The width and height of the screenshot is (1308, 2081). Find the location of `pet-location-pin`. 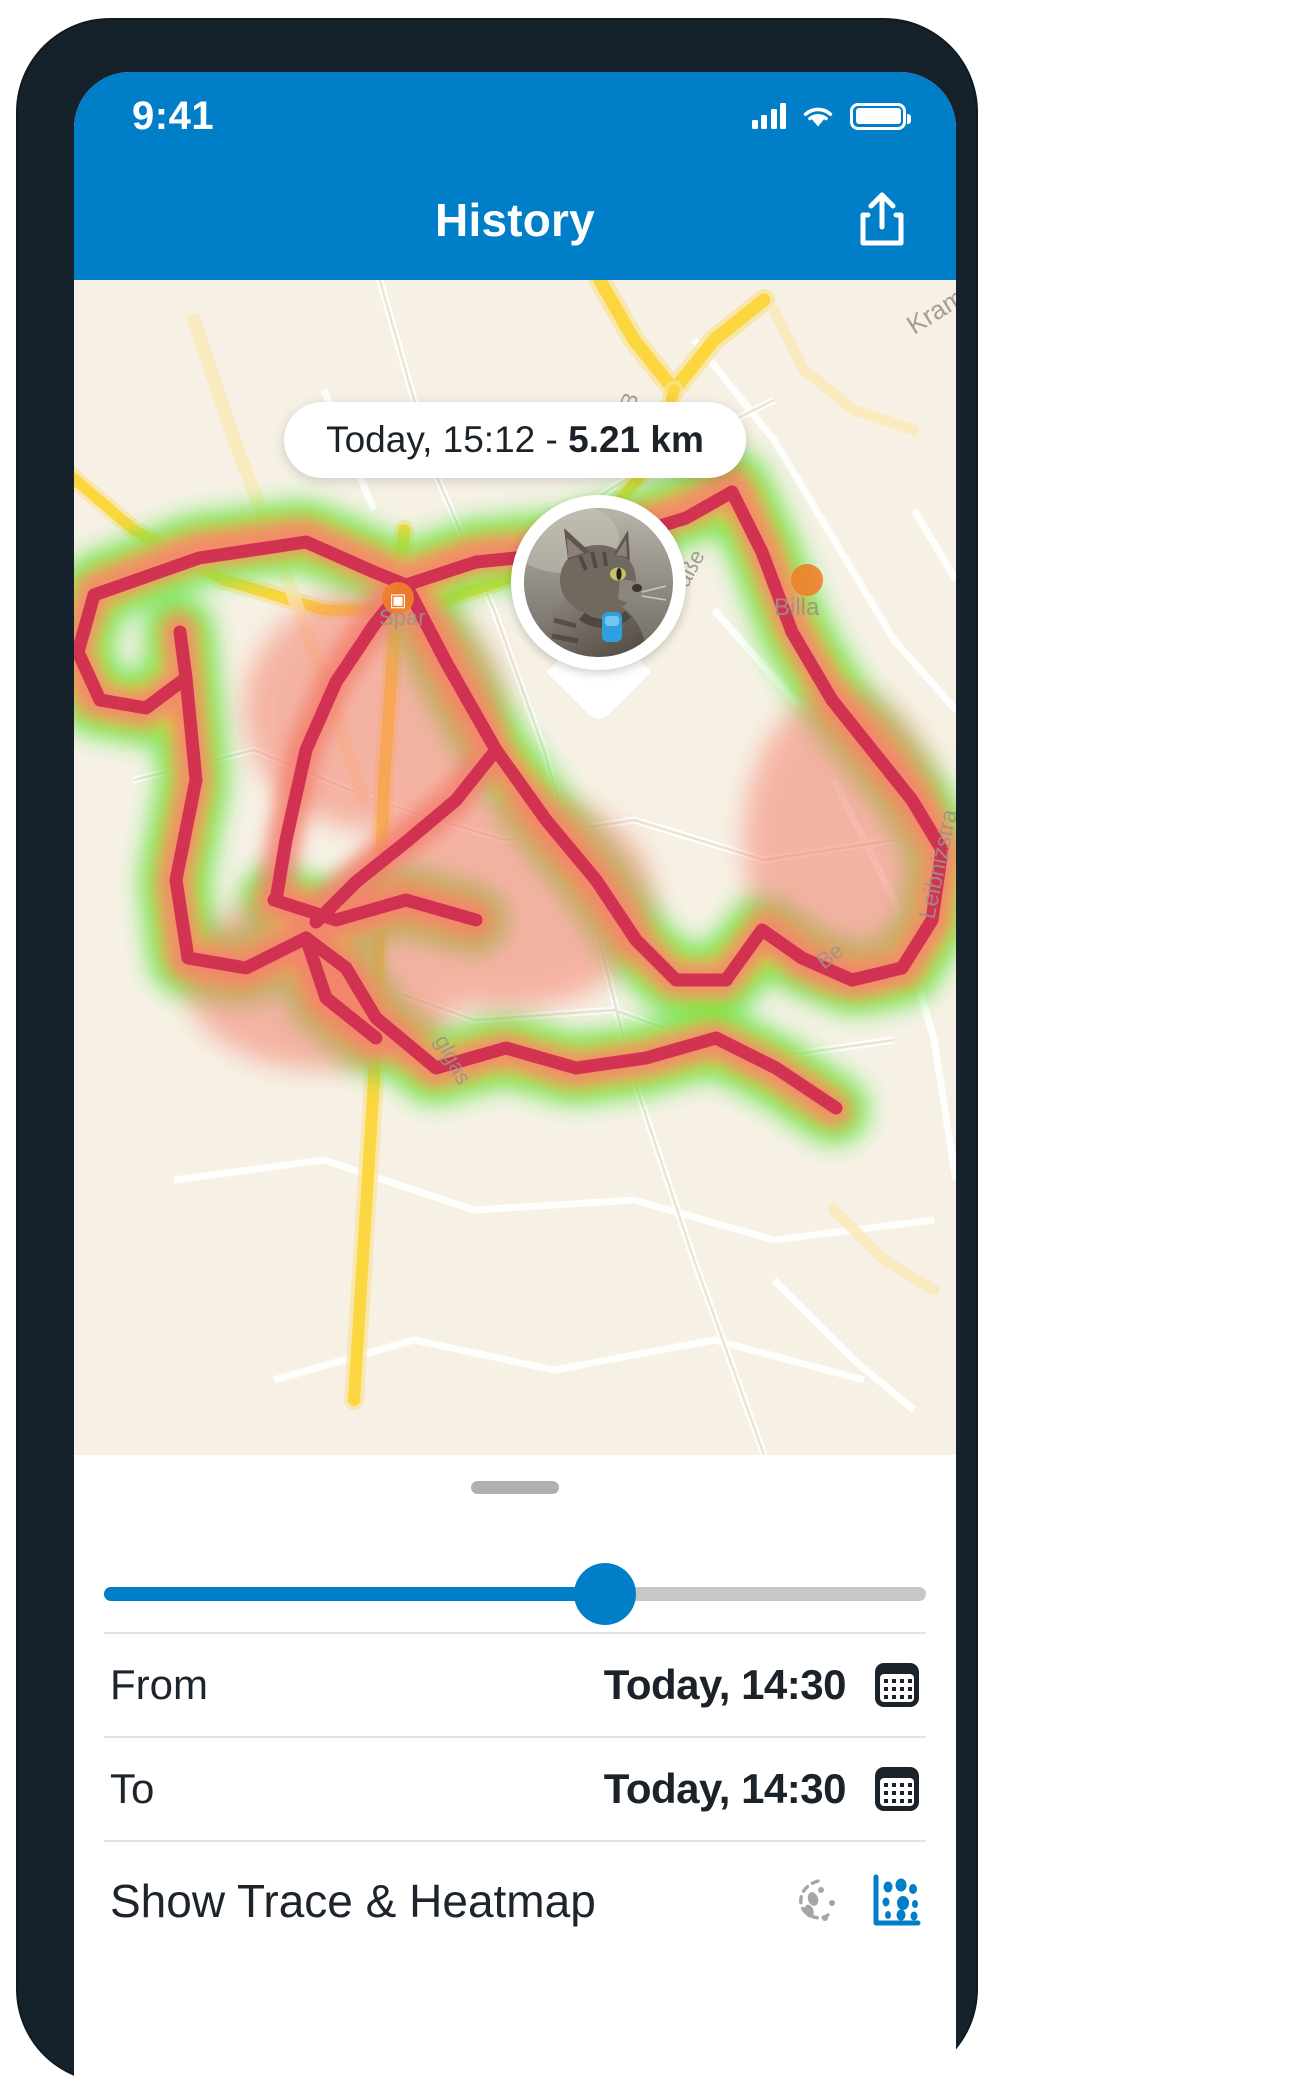

pet-location-pin is located at coordinates (598, 610).